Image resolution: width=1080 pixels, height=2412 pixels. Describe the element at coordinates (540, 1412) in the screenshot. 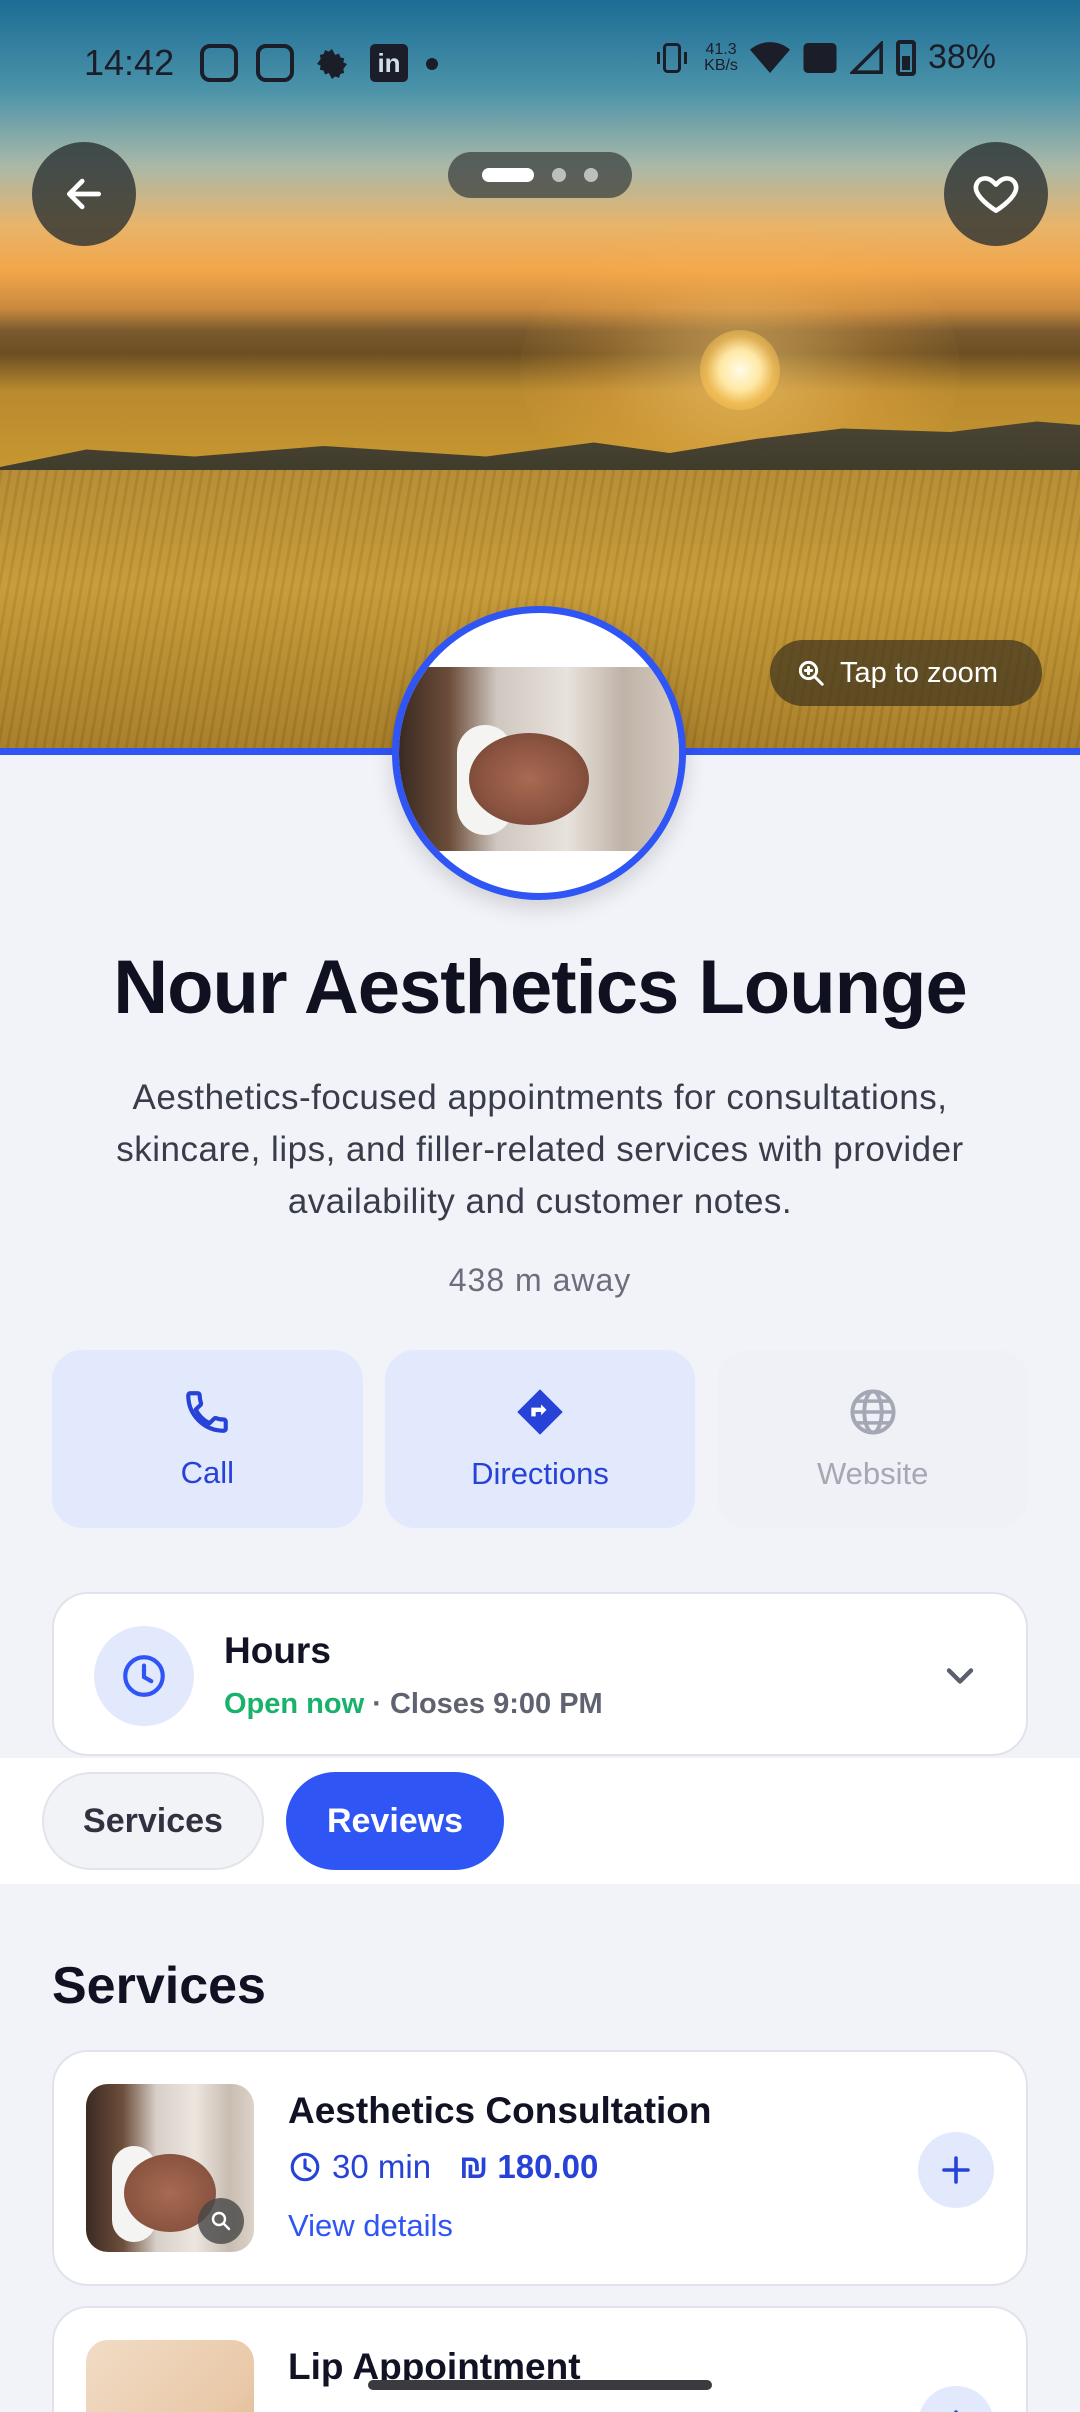

I see `directions-icon` at that location.